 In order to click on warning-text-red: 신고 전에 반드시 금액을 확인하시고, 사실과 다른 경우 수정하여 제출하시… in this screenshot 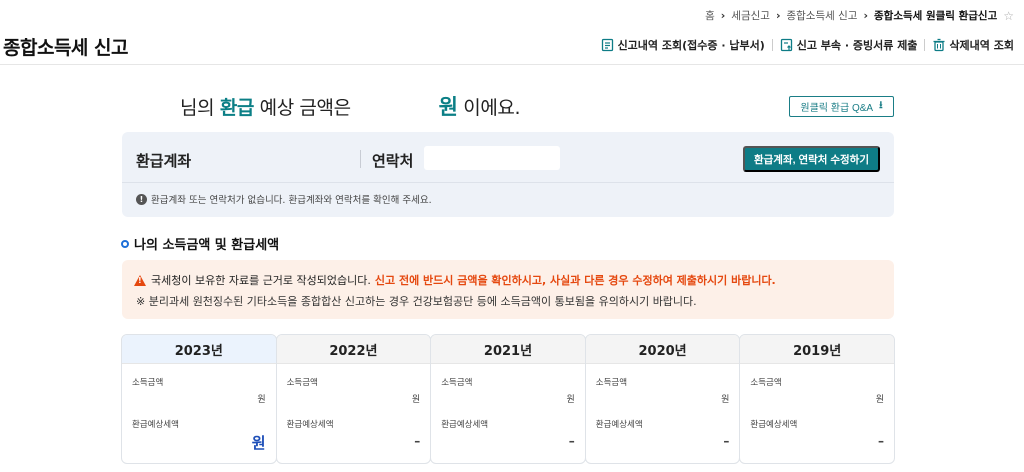, I will do `click(575, 280)`.